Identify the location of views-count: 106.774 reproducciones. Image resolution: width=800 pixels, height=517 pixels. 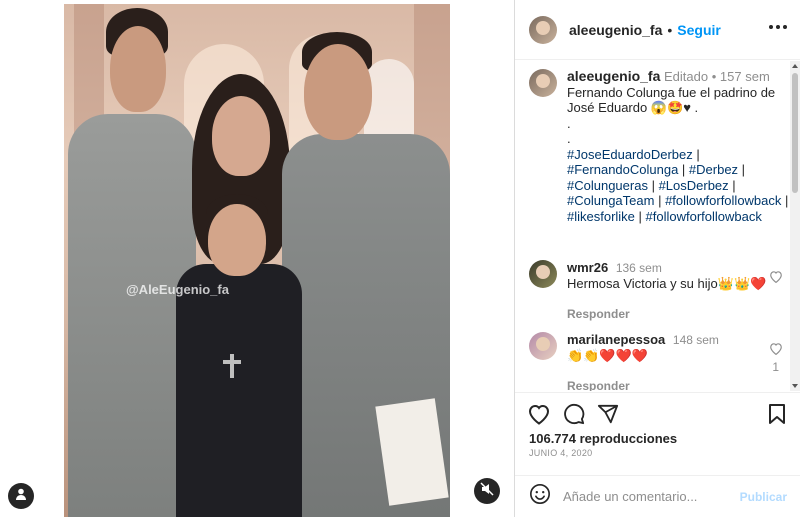
(603, 438).